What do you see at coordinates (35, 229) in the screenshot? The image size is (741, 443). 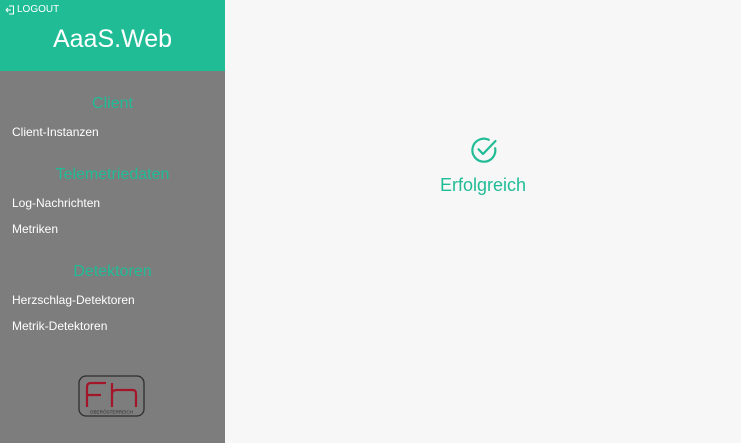 I see `nav-item-metriken: Metriken` at bounding box center [35, 229].